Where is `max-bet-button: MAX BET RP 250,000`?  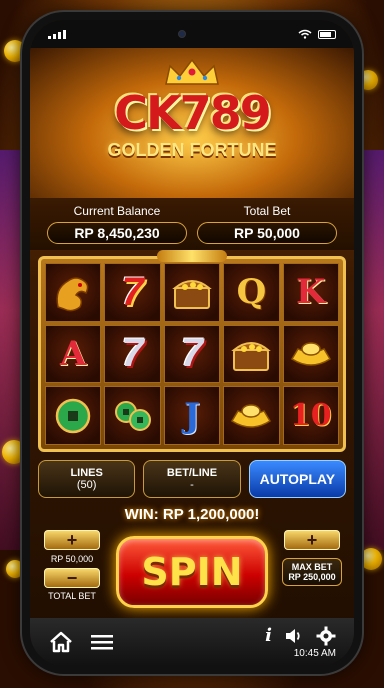 max-bet-button: MAX BET RP 250,000 is located at coordinates (312, 572).